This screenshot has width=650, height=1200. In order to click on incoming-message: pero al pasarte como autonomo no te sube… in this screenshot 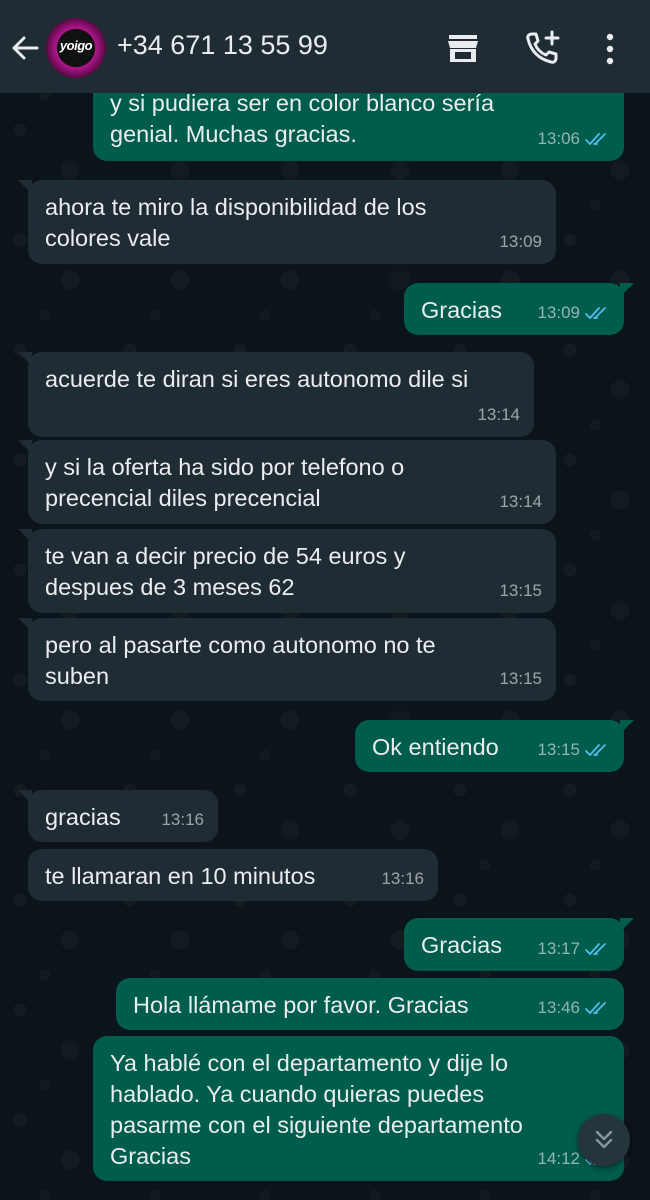, I will do `click(287, 659)`.